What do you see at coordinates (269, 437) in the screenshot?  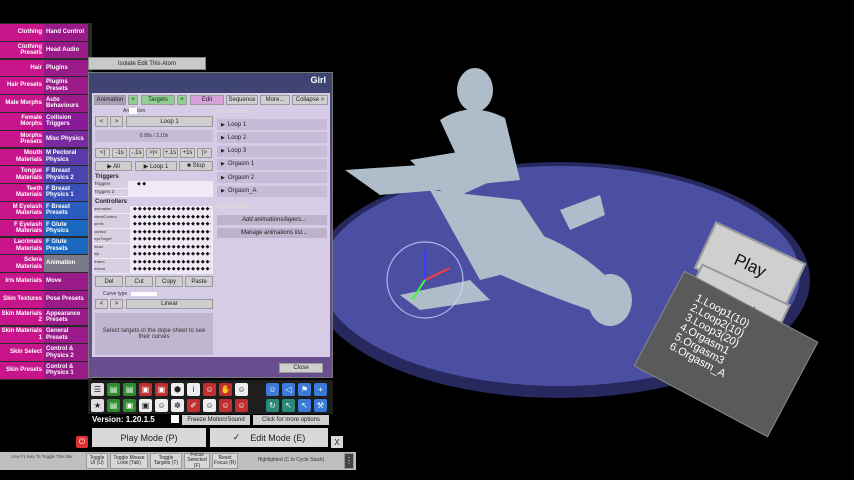 I see `edit-mode-button: ✓ Edit Mode (E)` at bounding box center [269, 437].